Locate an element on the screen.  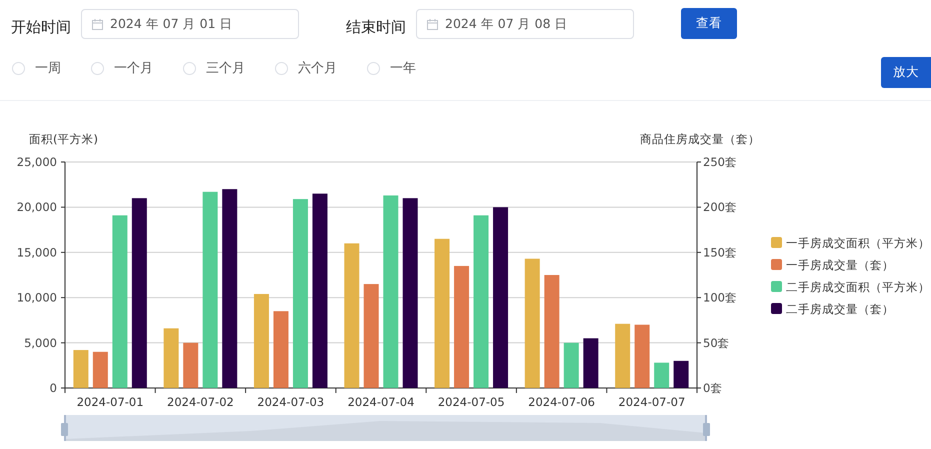
legend-label: 一手房成交量（套） is located at coordinates (840, 265).